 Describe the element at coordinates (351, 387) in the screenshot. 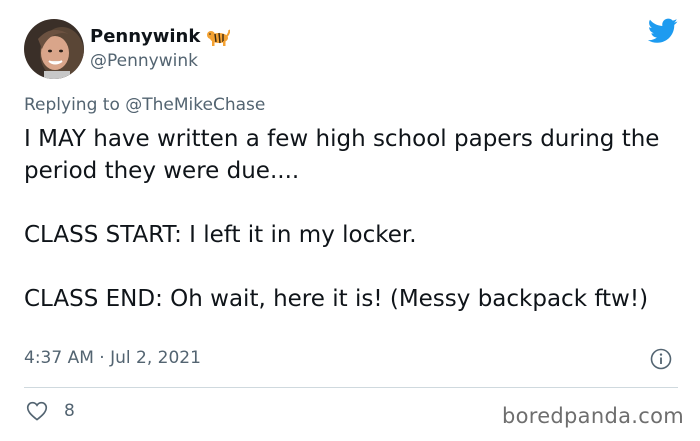

I see `divider` at that location.